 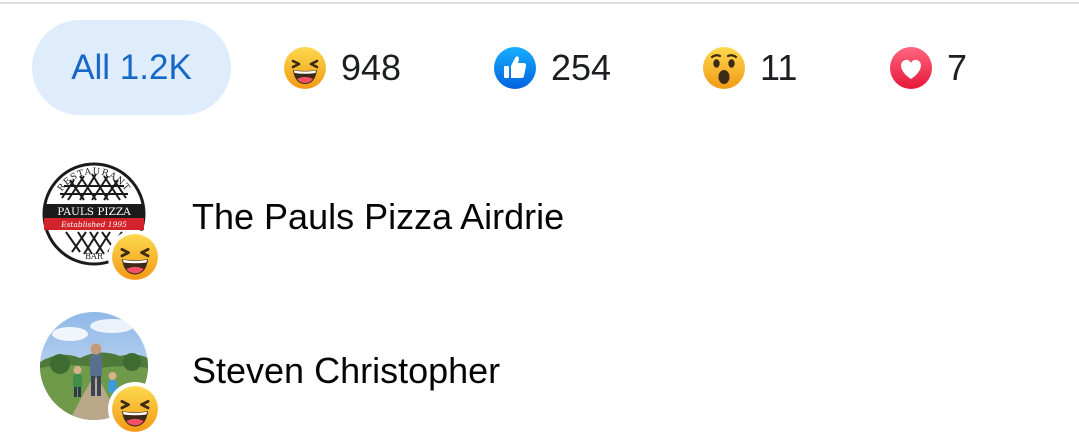 I want to click on logo-bottom-text: BAR, so click(x=94, y=256).